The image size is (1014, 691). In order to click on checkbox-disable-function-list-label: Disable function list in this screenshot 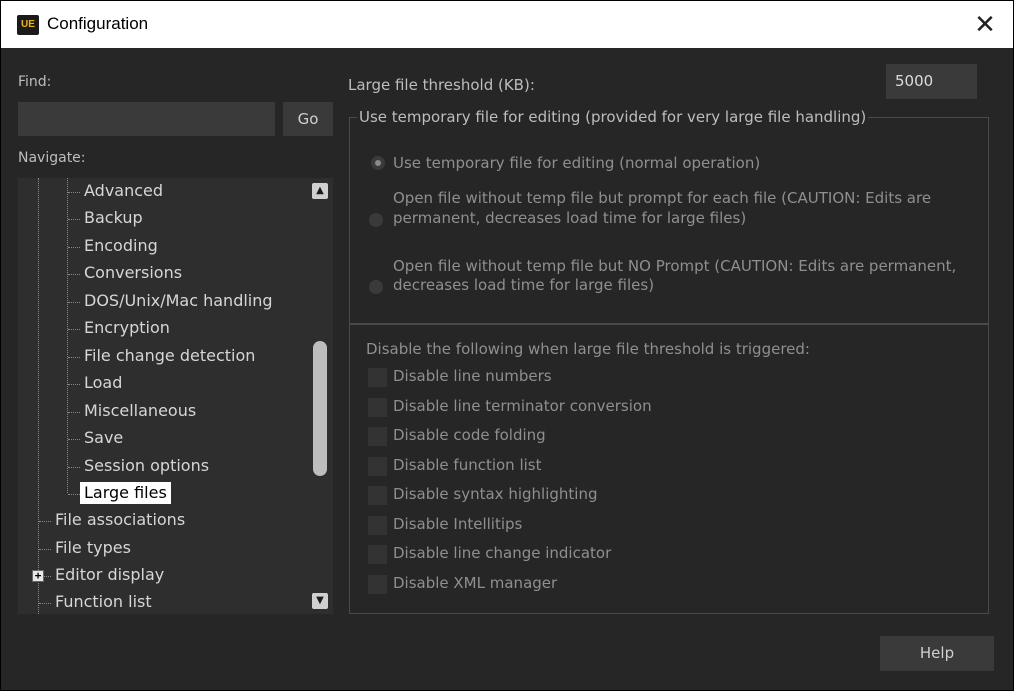, I will do `click(467, 465)`.